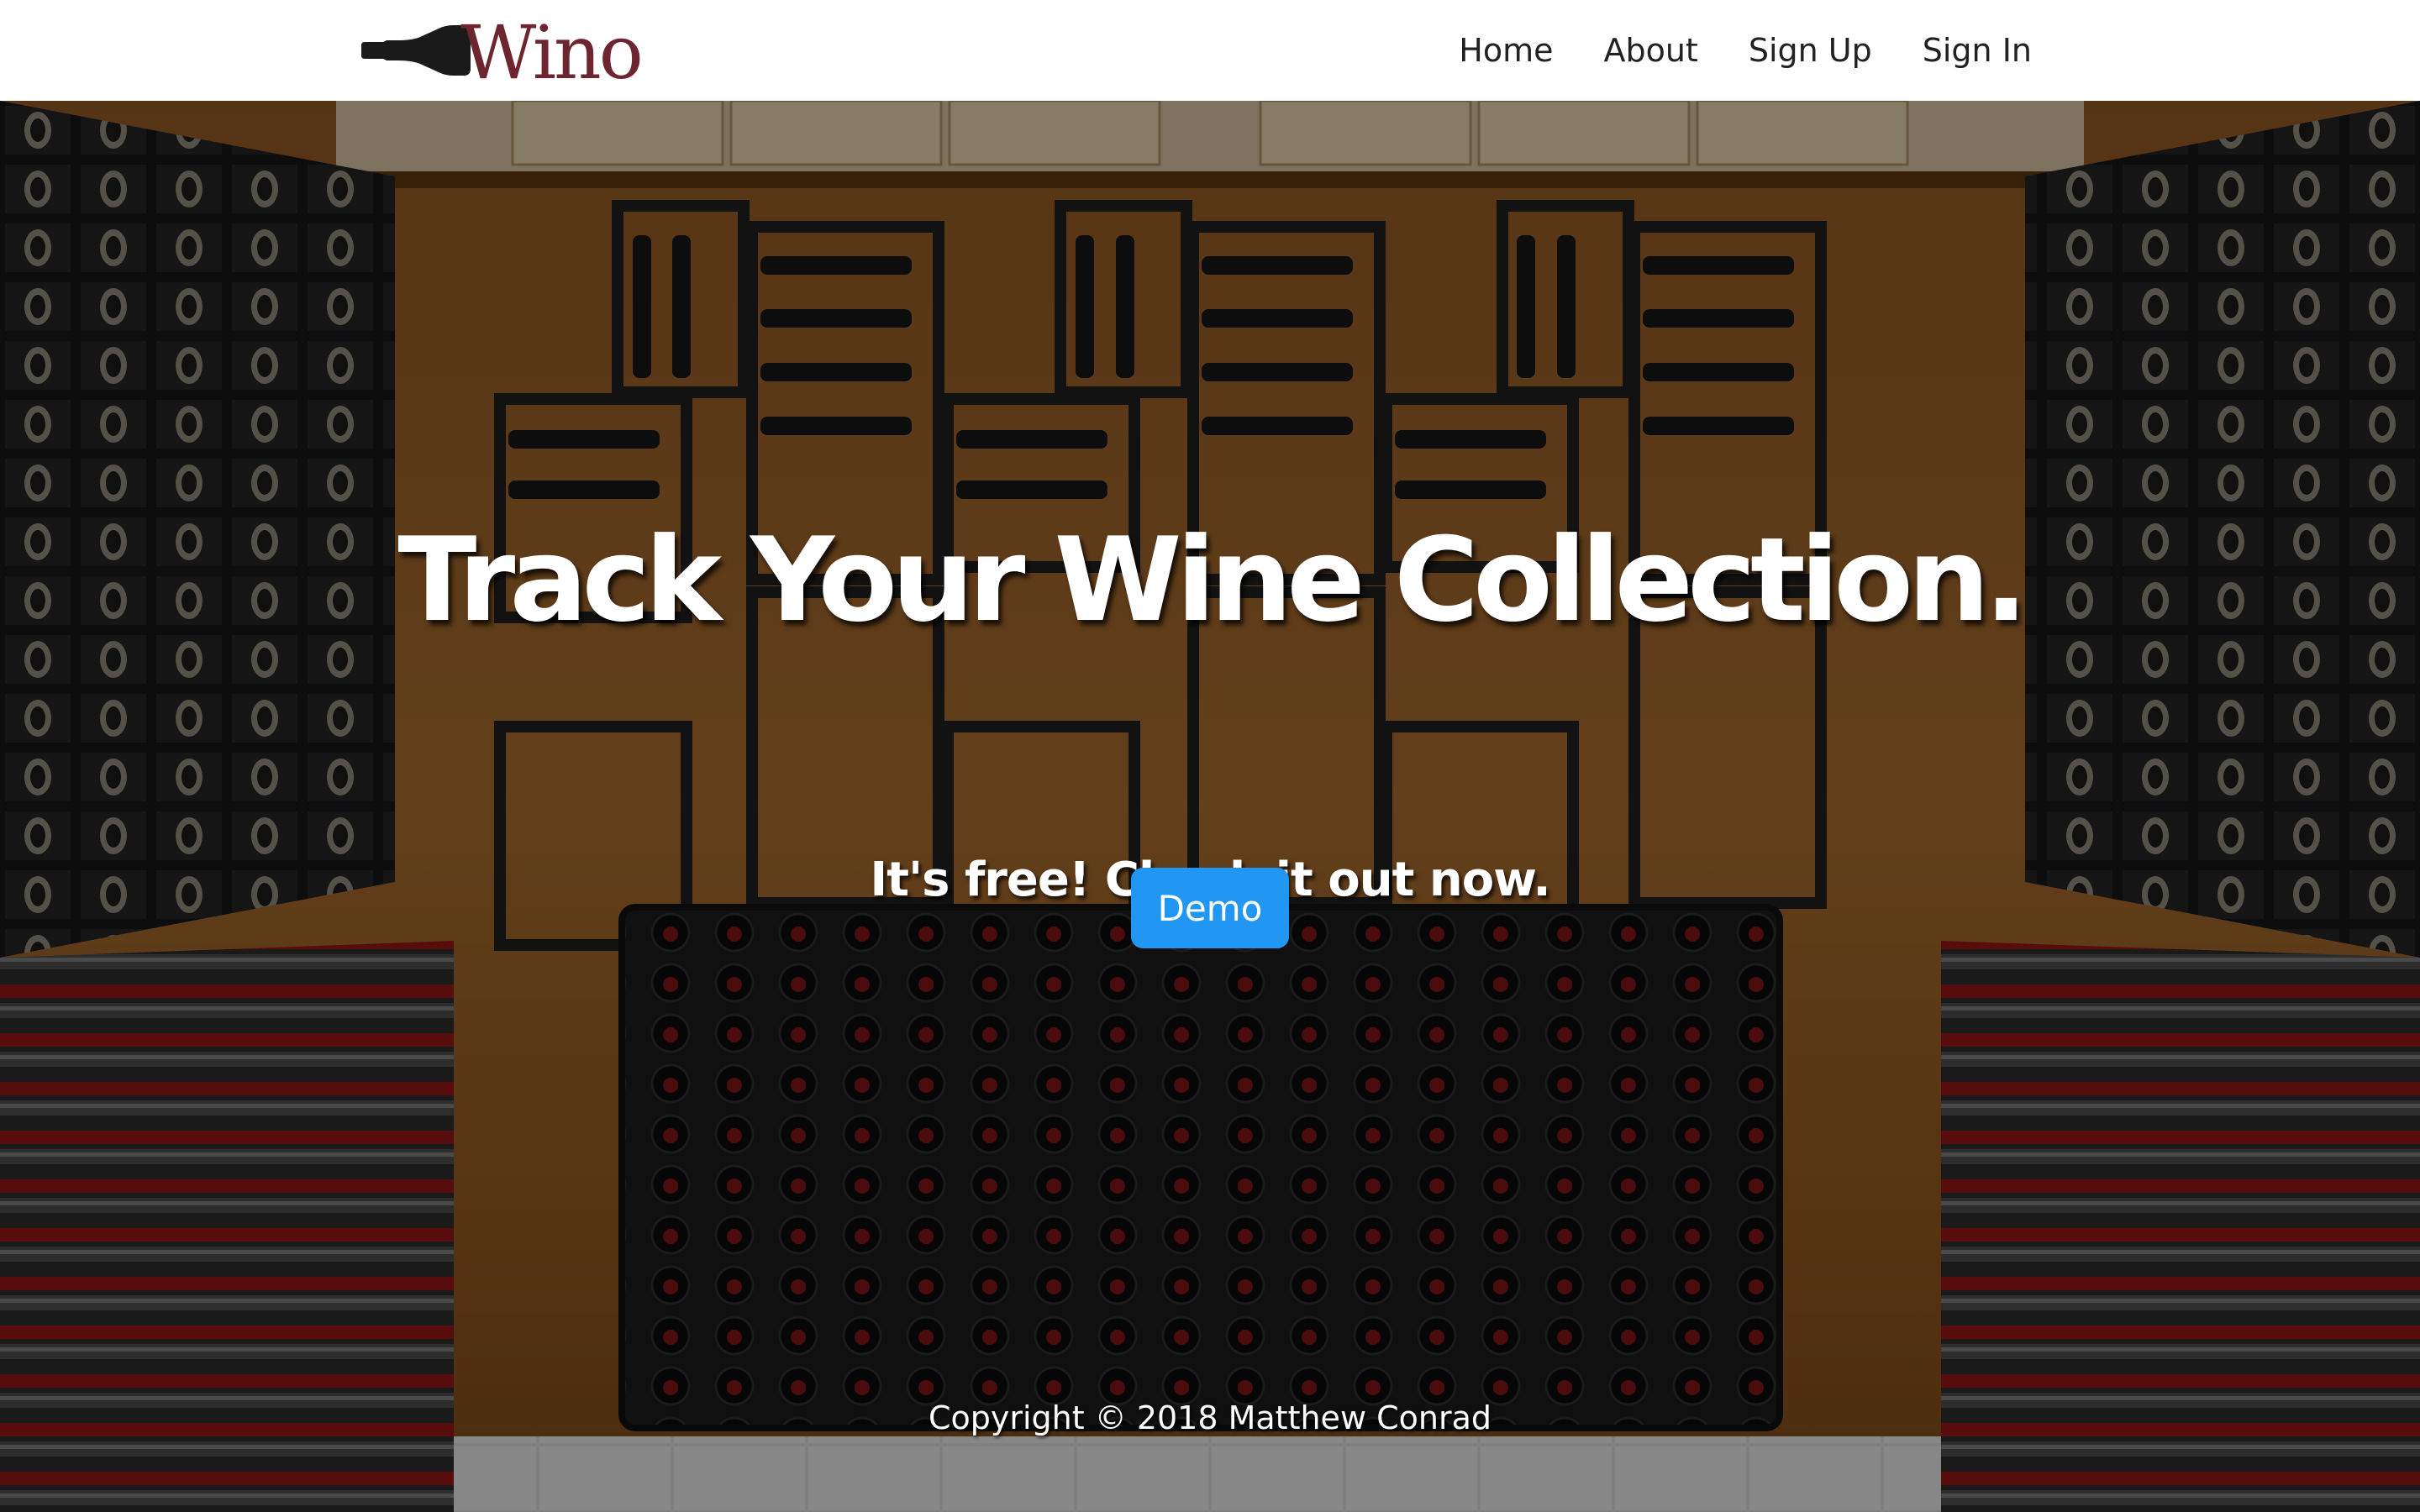  I want to click on copyright-text: Copyright © 2018 Matthew Conrad, so click(1209, 1417).